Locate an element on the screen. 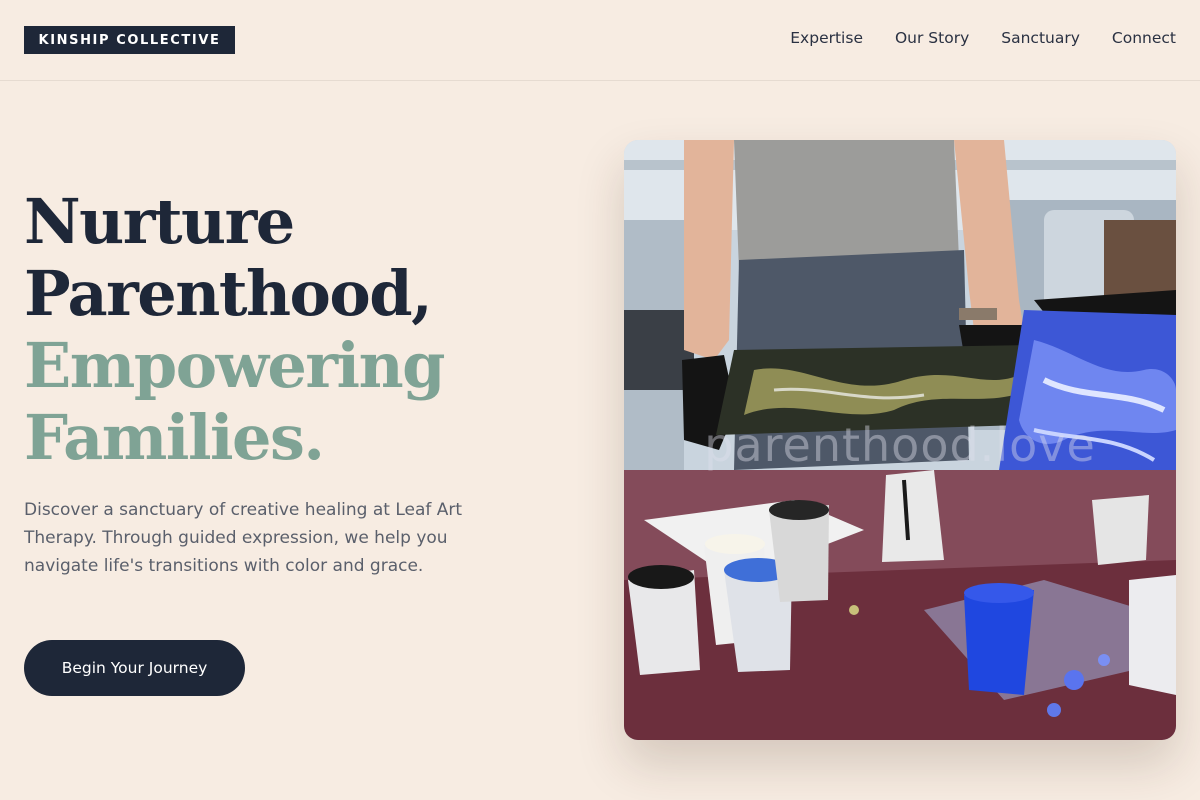 This screenshot has height=800, width=1200. headline-line-1: Nurture is located at coordinates (159, 221).